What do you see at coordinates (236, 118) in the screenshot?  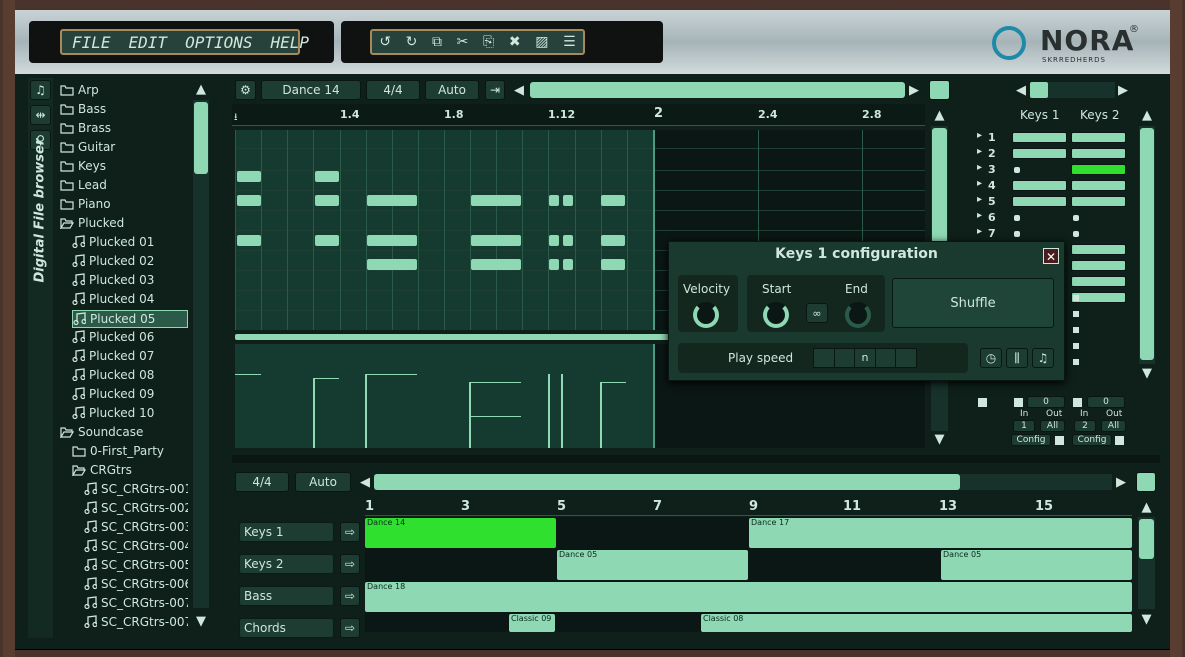 I see `playhead-marker-icon: ⭳` at bounding box center [236, 118].